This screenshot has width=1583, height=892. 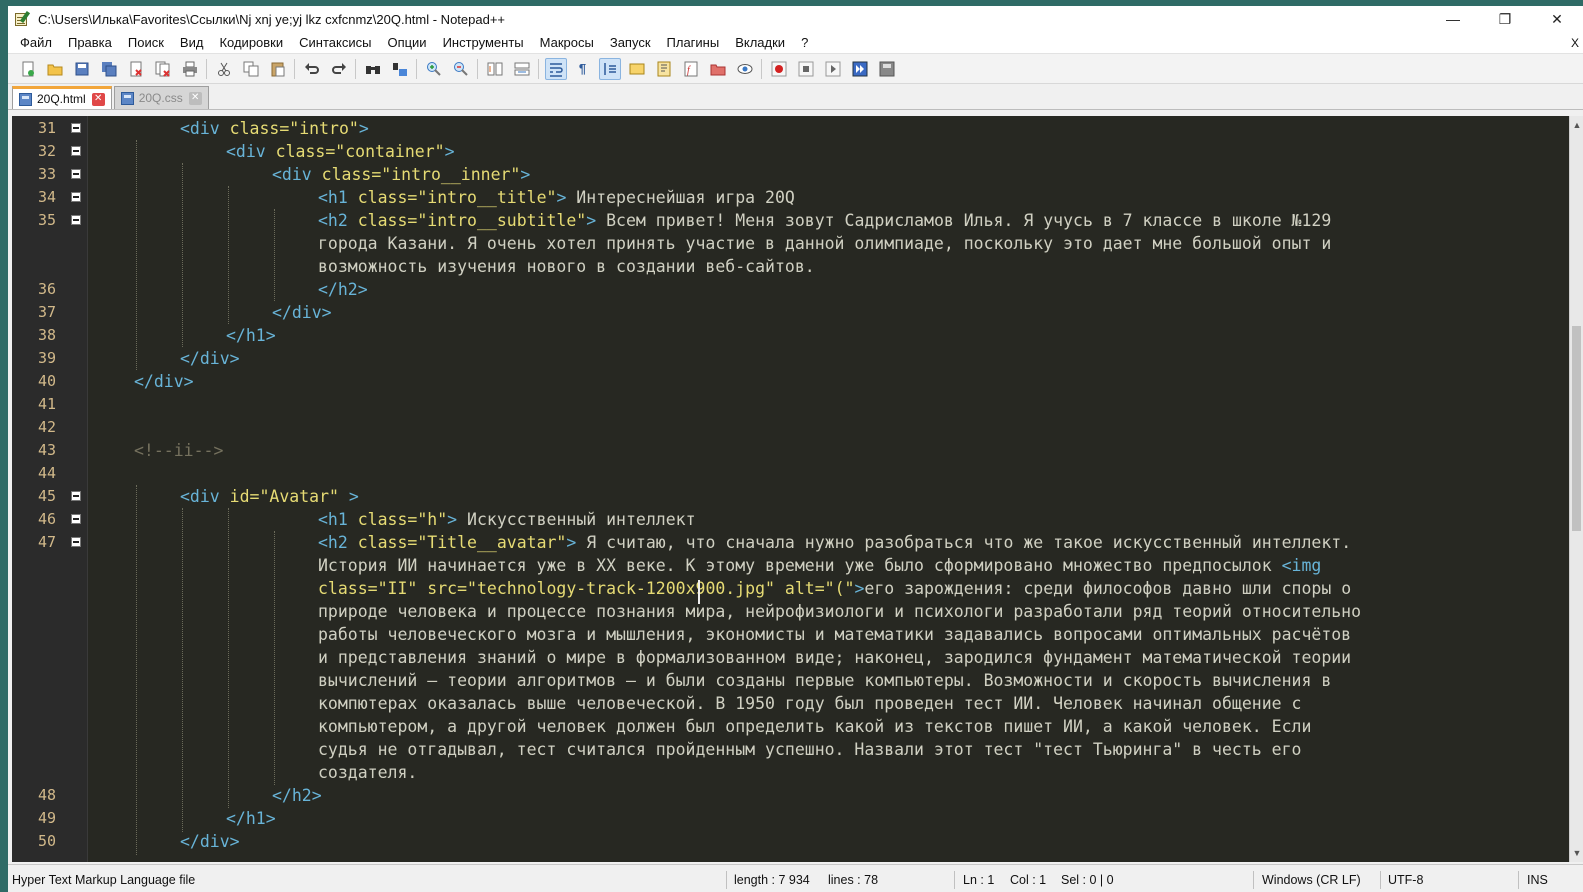 What do you see at coordinates (278, 69) in the screenshot?
I see `paste-icon` at bounding box center [278, 69].